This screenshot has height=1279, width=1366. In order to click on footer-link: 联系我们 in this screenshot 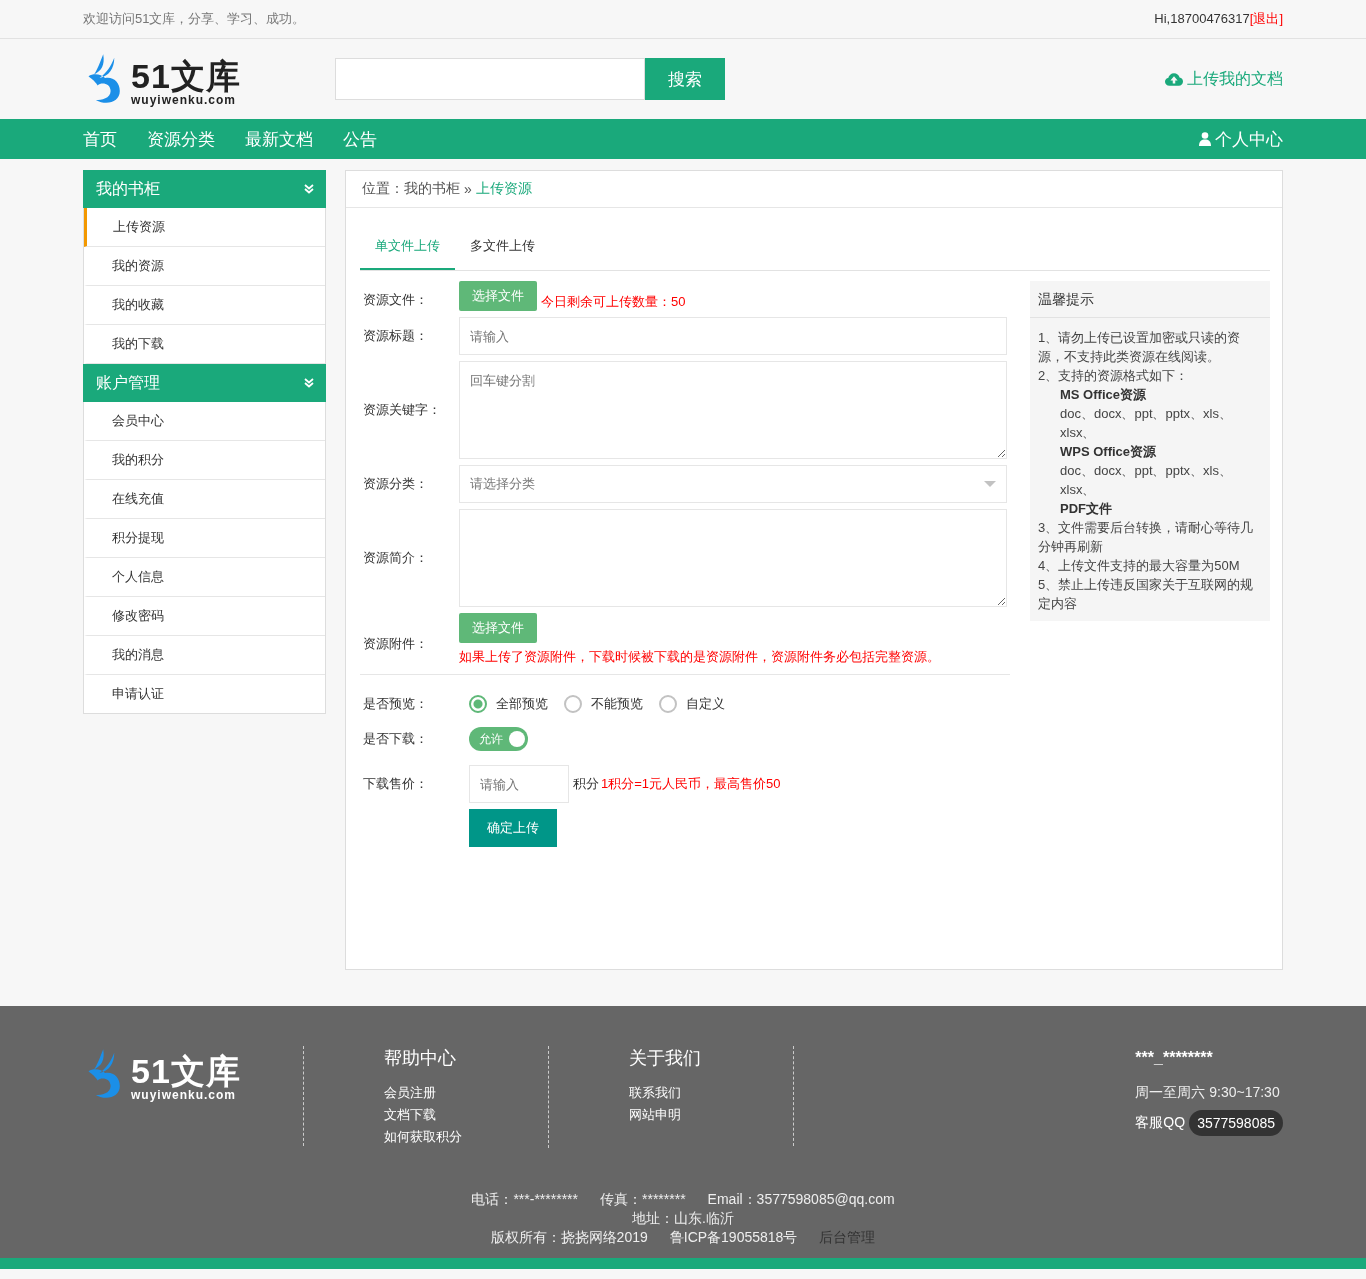, I will do `click(711, 1093)`.